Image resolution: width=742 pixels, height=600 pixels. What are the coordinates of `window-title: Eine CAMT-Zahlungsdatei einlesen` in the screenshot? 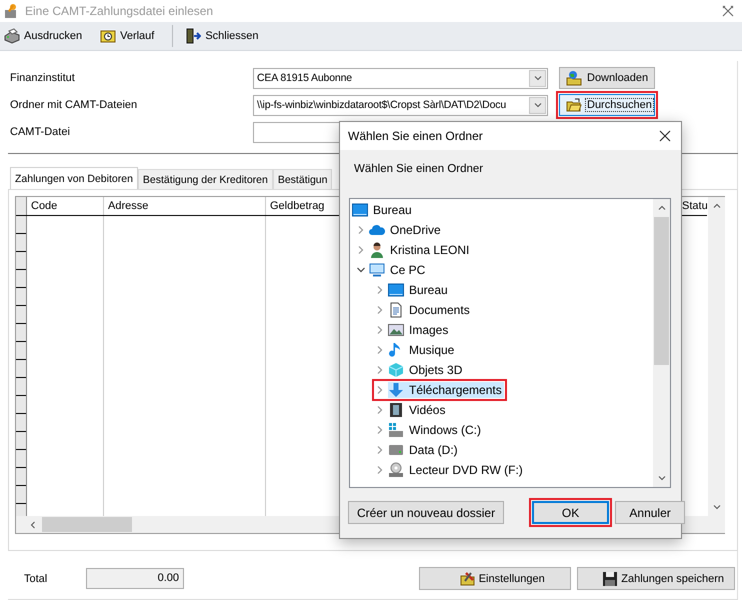 It's located at (119, 11).